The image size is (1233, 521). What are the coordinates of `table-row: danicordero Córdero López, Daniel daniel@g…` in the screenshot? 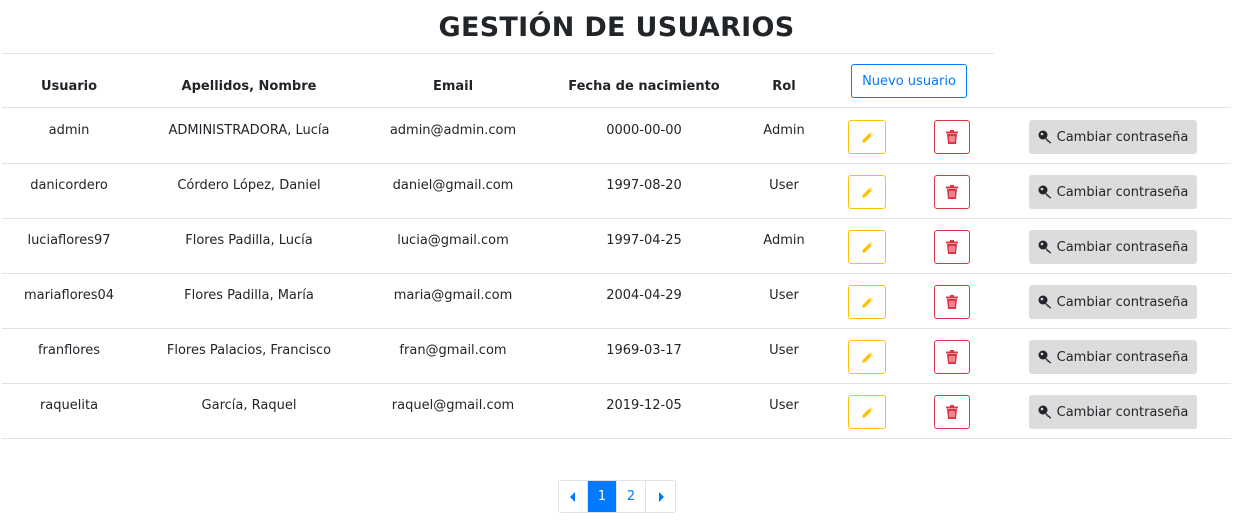 It's located at (616, 191).